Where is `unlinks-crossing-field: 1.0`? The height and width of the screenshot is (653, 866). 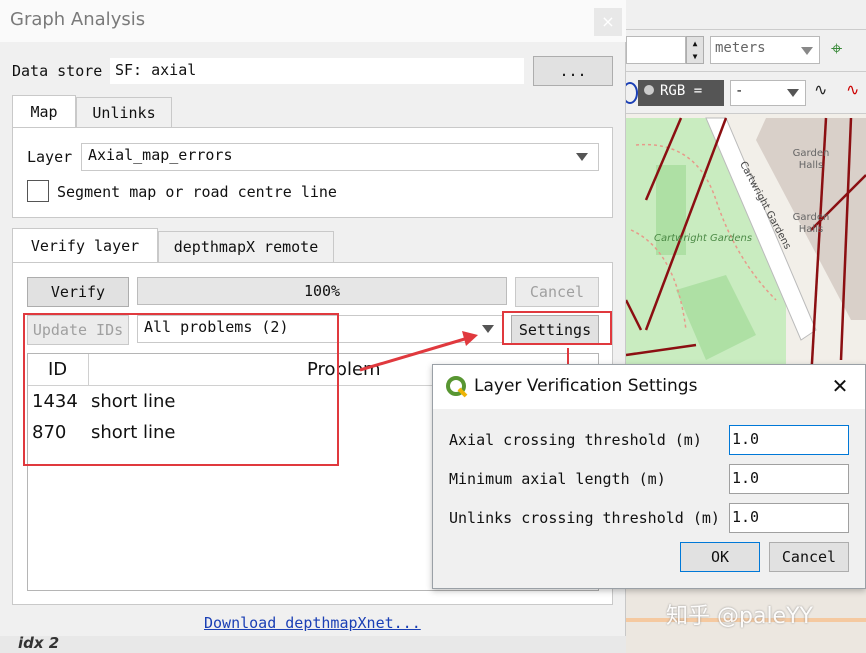
unlinks-crossing-field: 1.0 is located at coordinates (789, 518).